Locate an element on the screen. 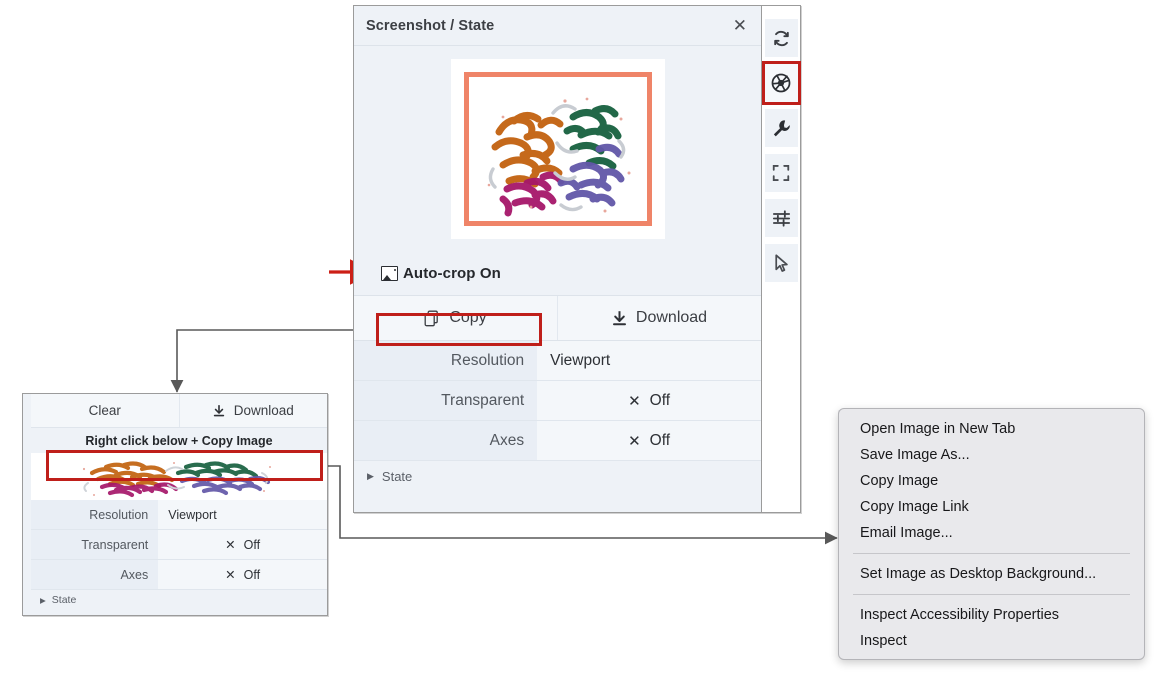 The image size is (1170, 674). copy-button: Copy is located at coordinates (455, 318).